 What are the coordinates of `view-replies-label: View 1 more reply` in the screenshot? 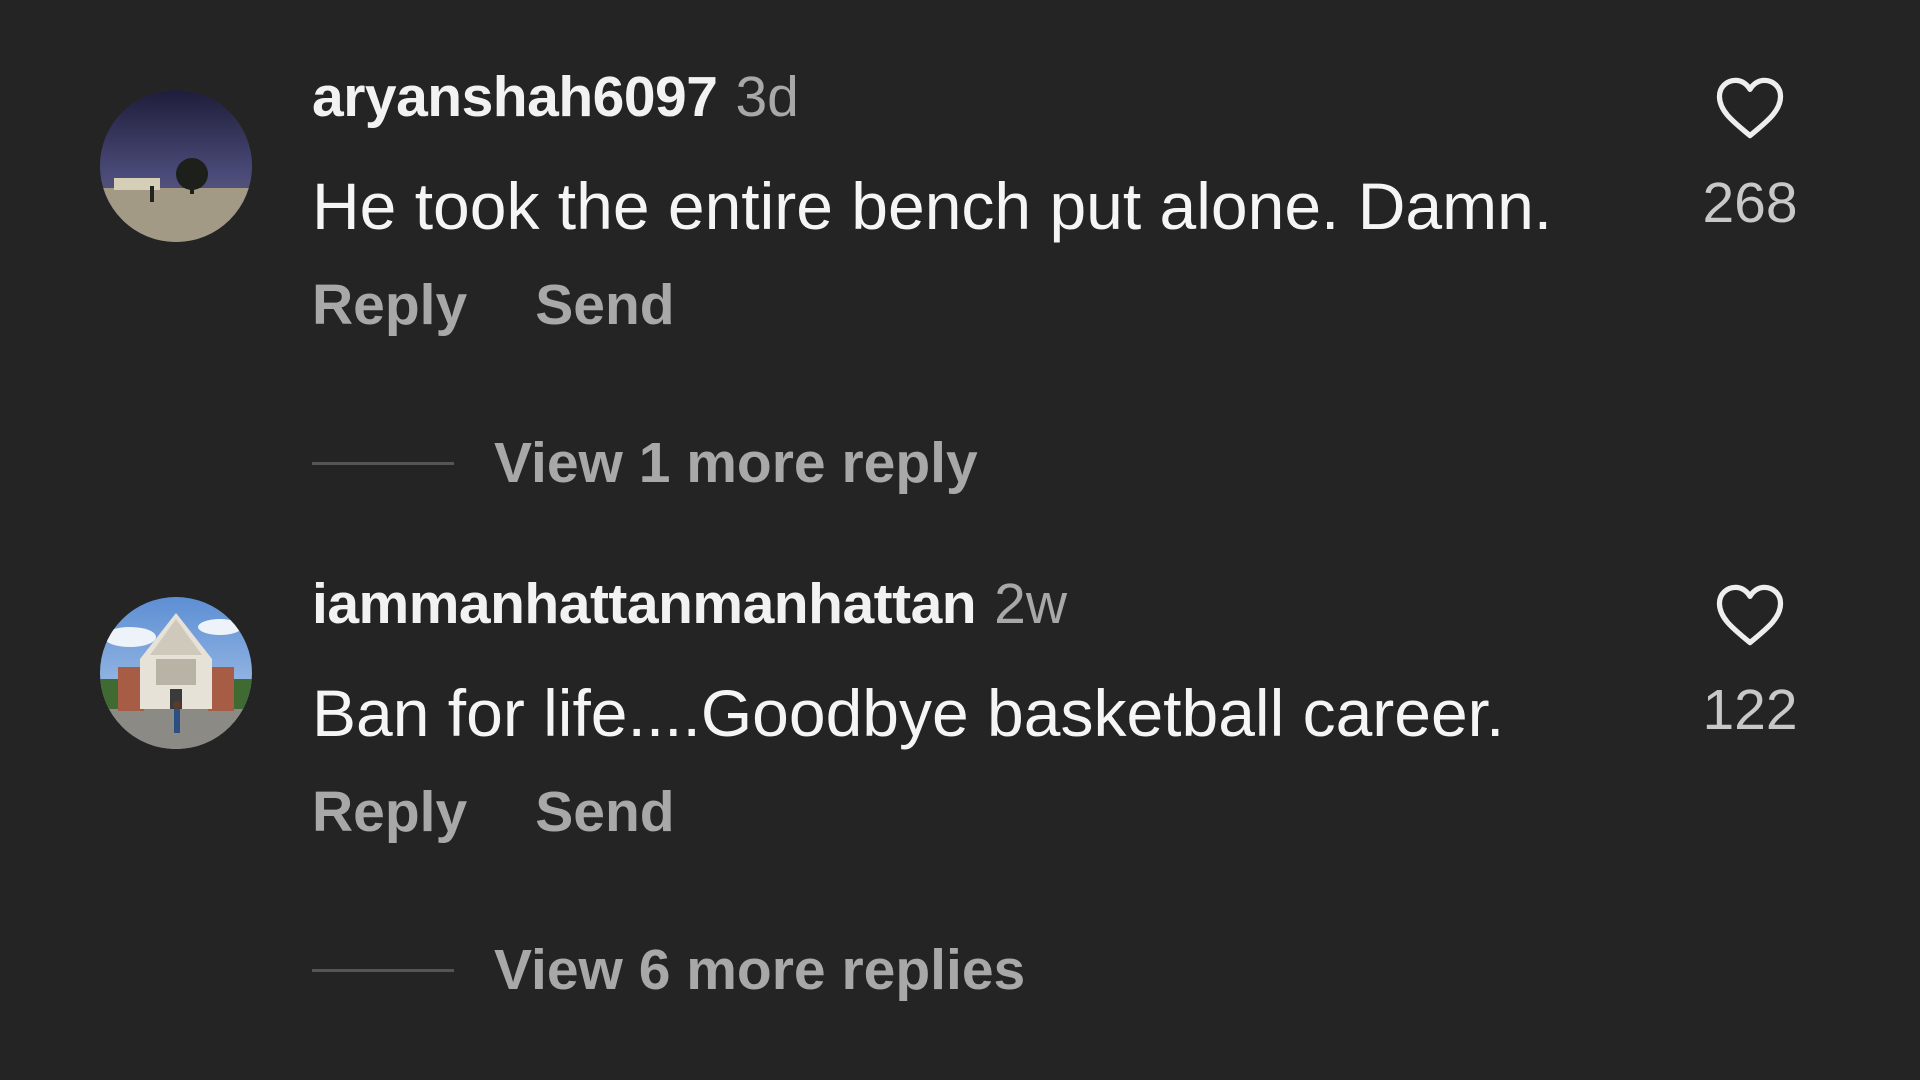 It's located at (736, 463).